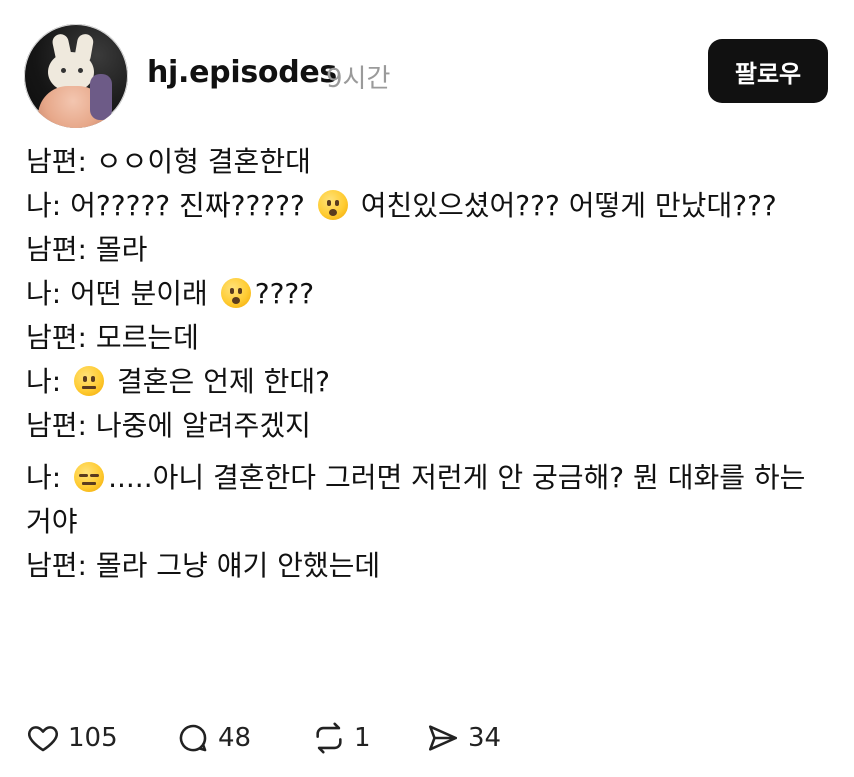 Image resolution: width=854 pixels, height=777 pixels. Describe the element at coordinates (112, 337) in the screenshot. I see `line-text: 남편: 모르는데` at that location.